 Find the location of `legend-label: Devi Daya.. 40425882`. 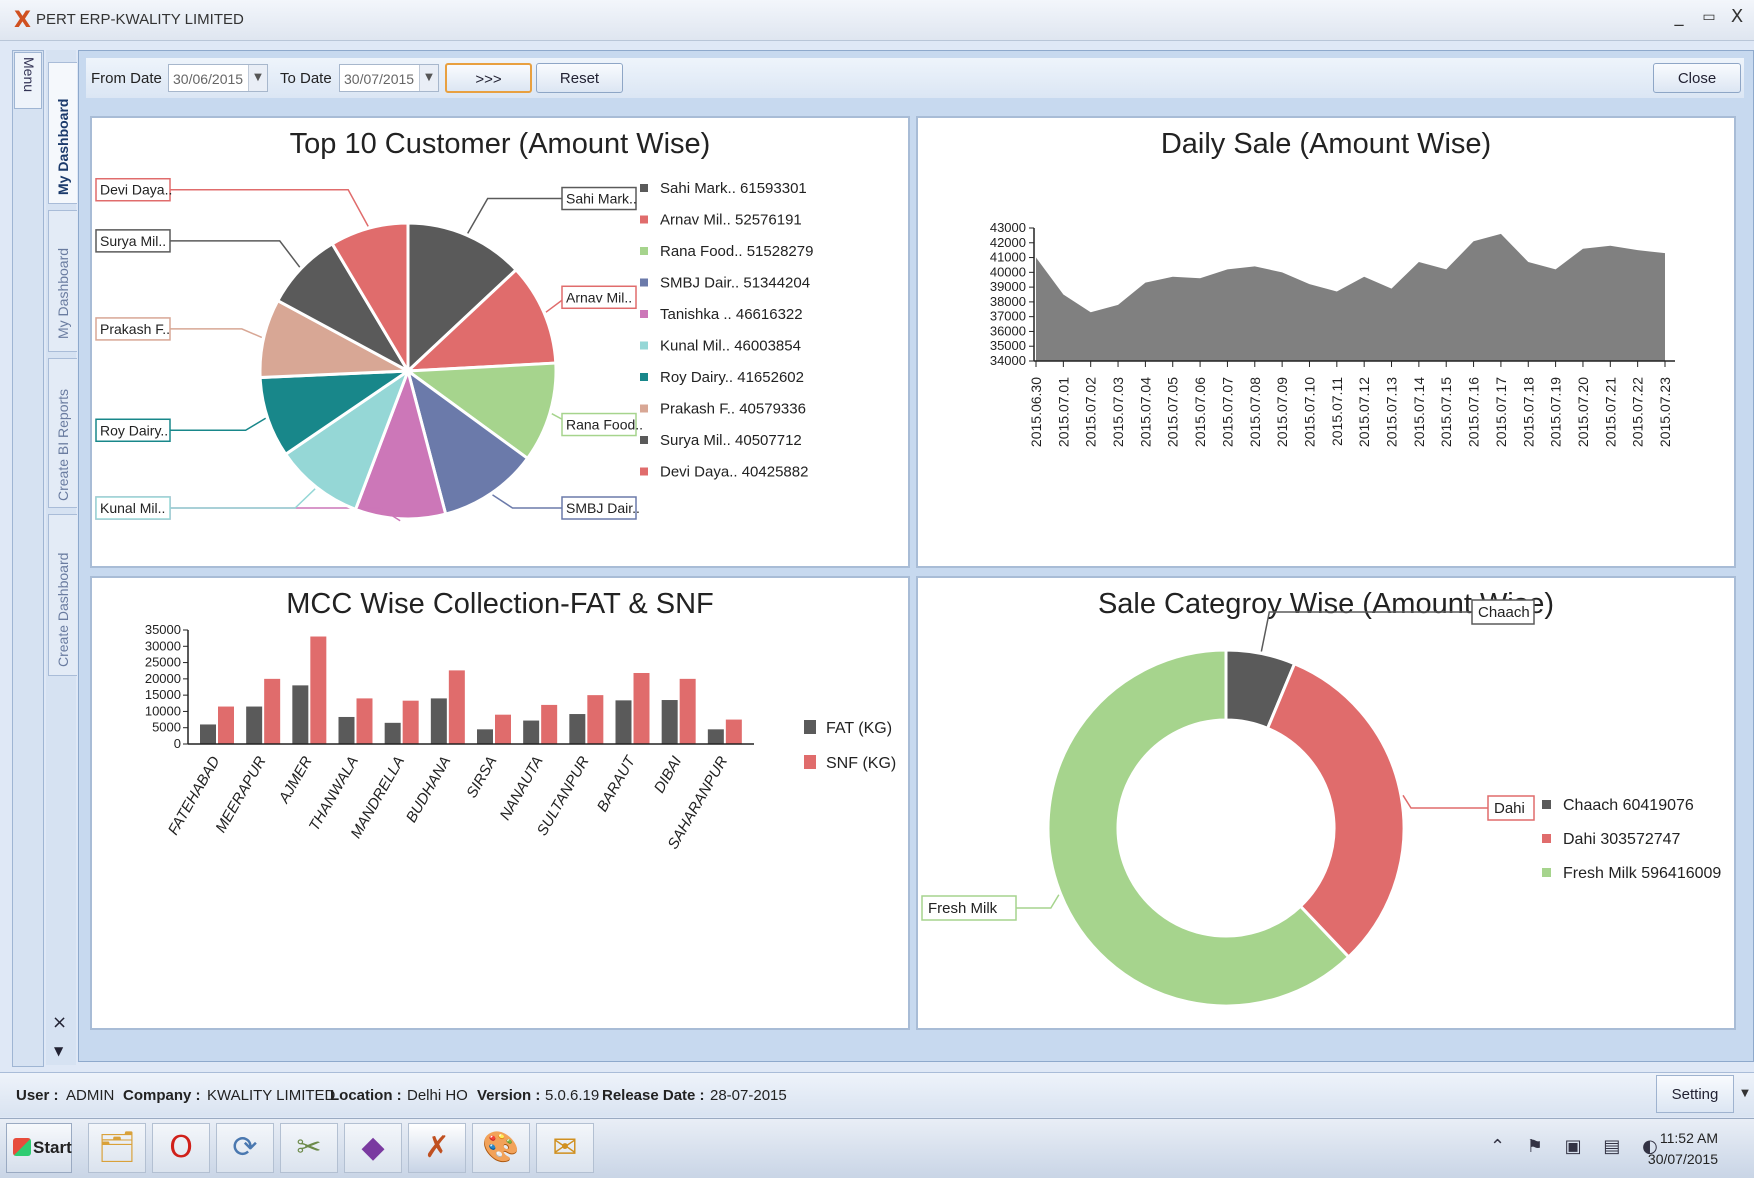

legend-label: Devi Daya.. 40425882 is located at coordinates (734, 472).